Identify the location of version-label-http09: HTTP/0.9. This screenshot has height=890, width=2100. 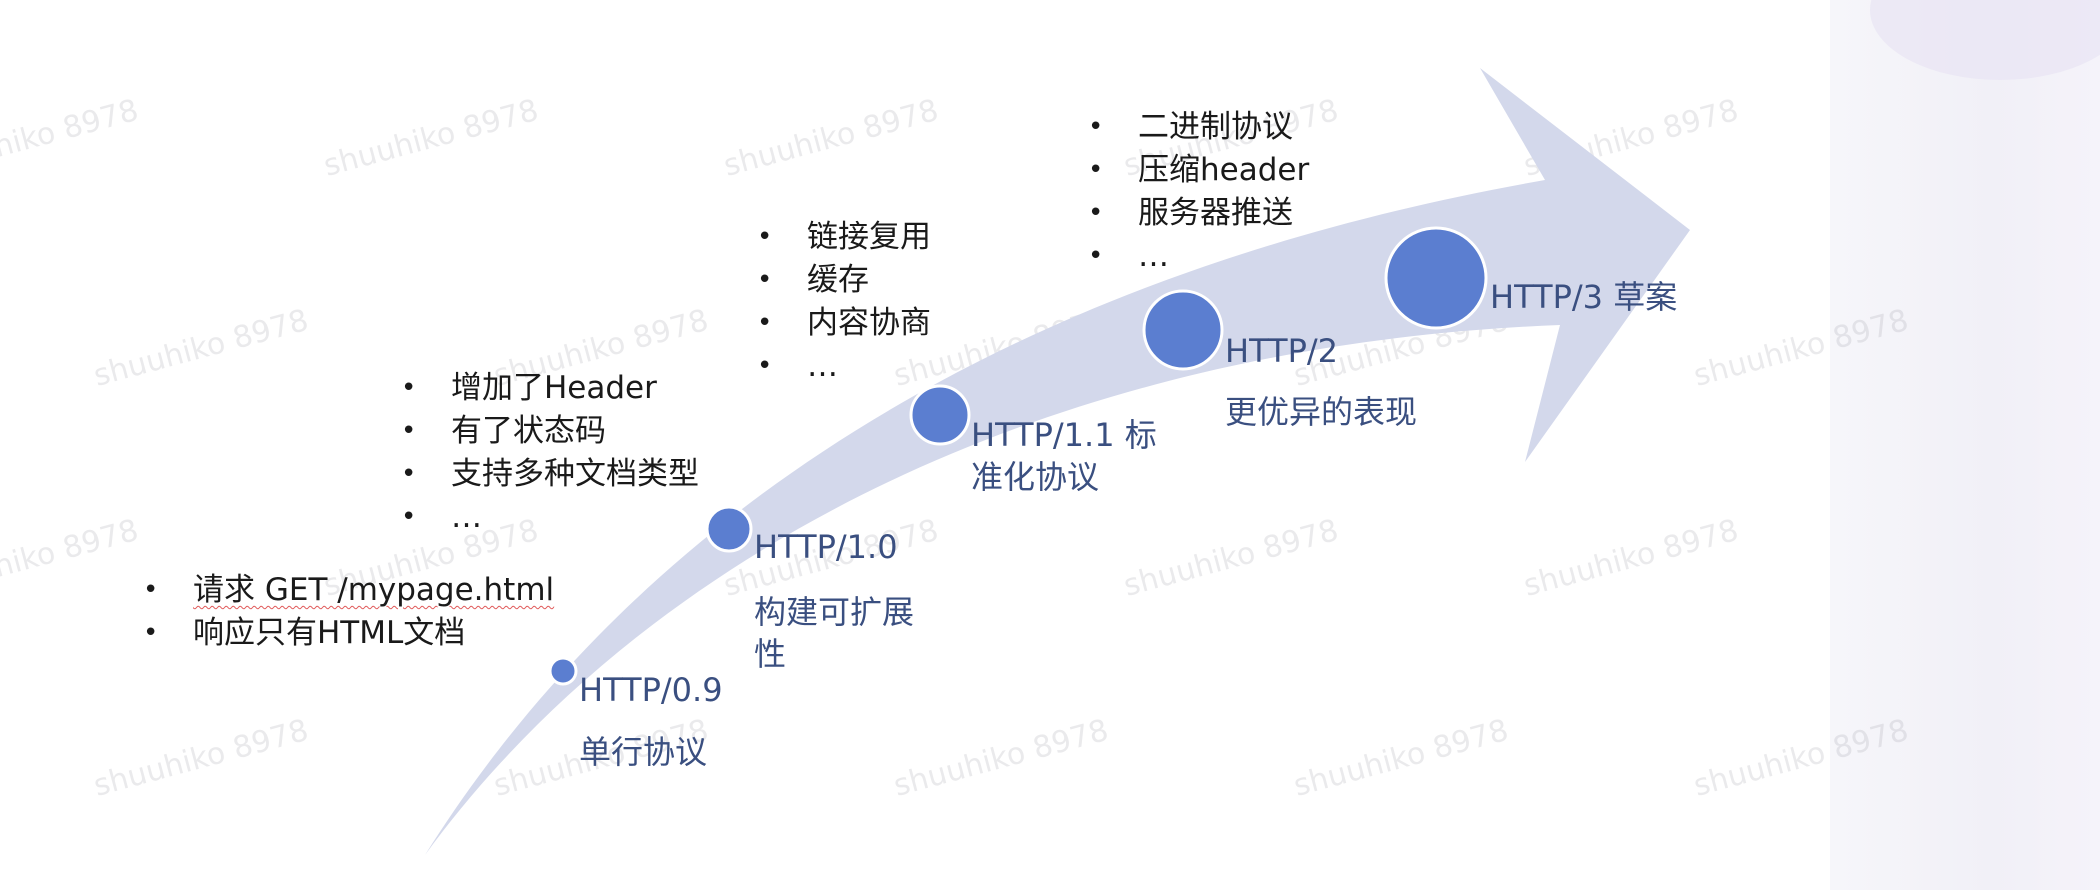
(651, 690).